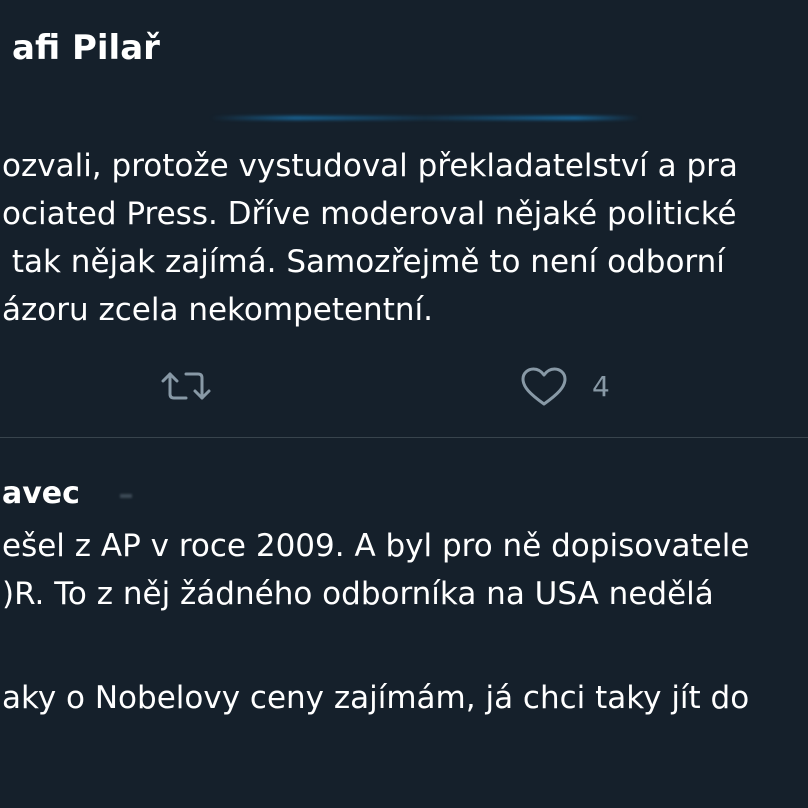 This screenshot has height=808, width=808. What do you see at coordinates (186, 386) in the screenshot?
I see `retweet-icon` at bounding box center [186, 386].